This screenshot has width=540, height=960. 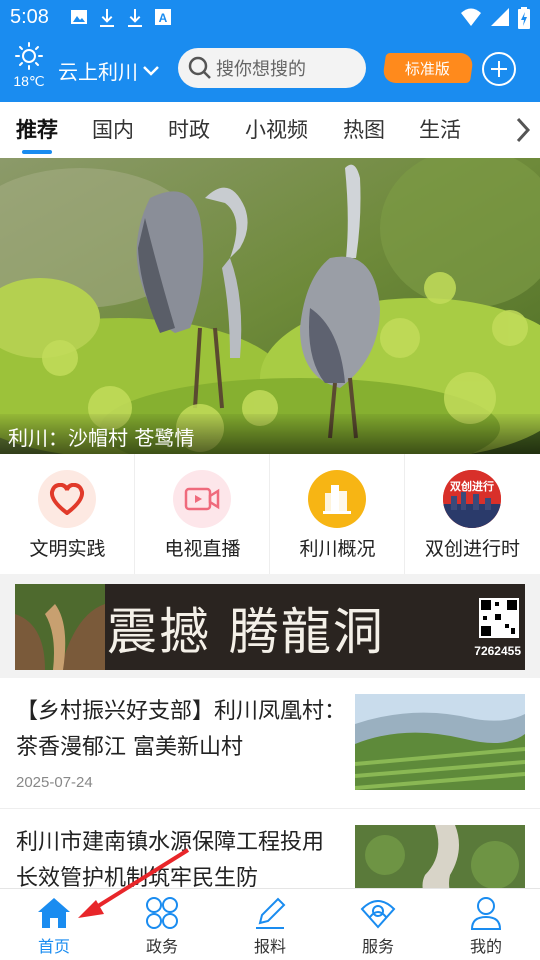 What do you see at coordinates (271, 913) in the screenshot?
I see `pen-icon` at bounding box center [271, 913].